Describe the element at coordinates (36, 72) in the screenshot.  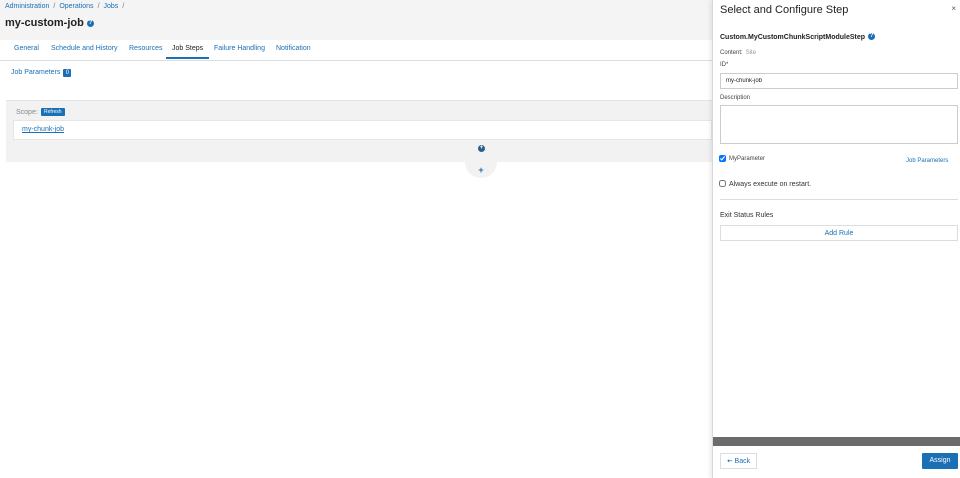
I see `job-parameters-label: Job Parameters` at that location.